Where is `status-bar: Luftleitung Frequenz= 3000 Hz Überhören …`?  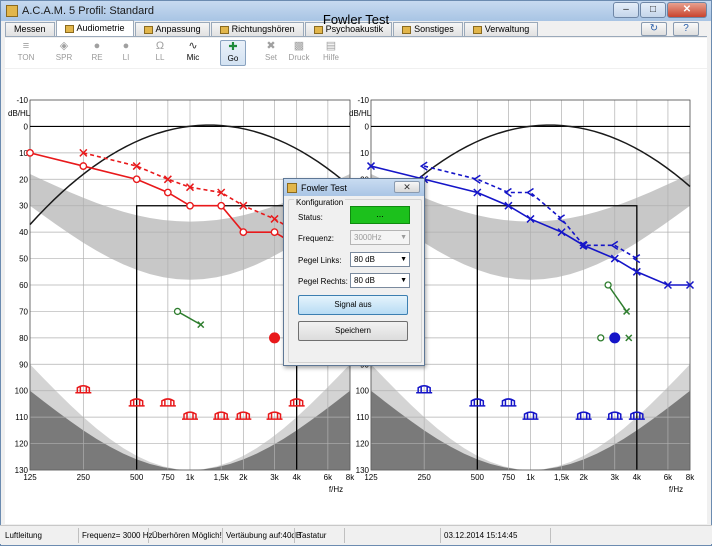 status-bar: Luftleitung Frequenz= 3000 Hz Überhören … is located at coordinates (356, 534).